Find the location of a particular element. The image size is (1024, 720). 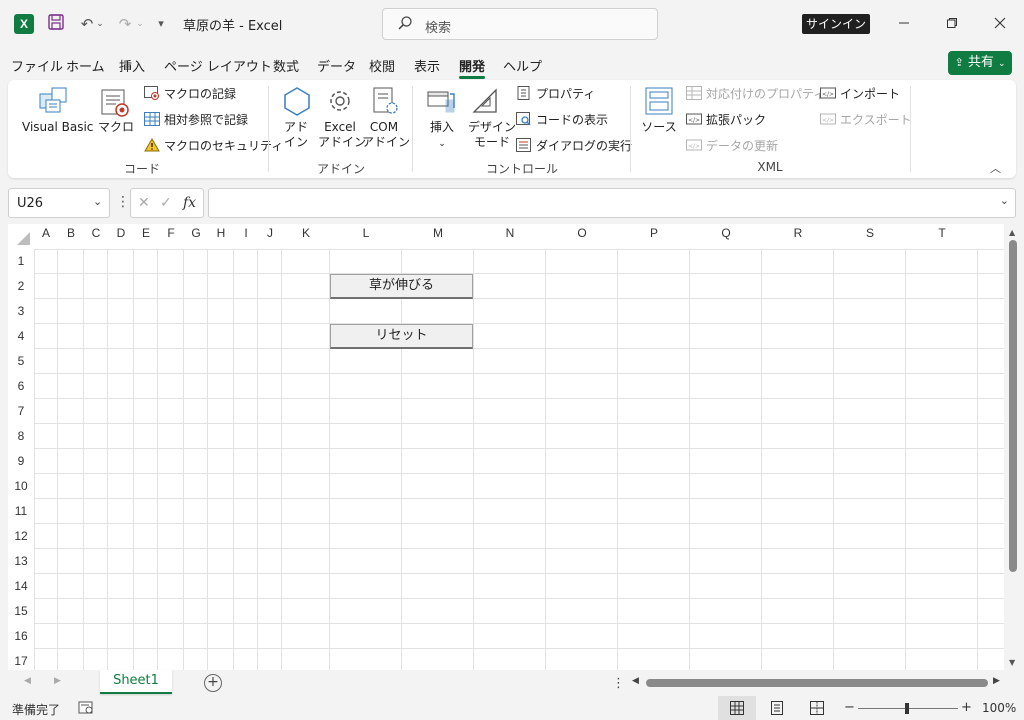

xml-source-icon is located at coordinates (659, 102).